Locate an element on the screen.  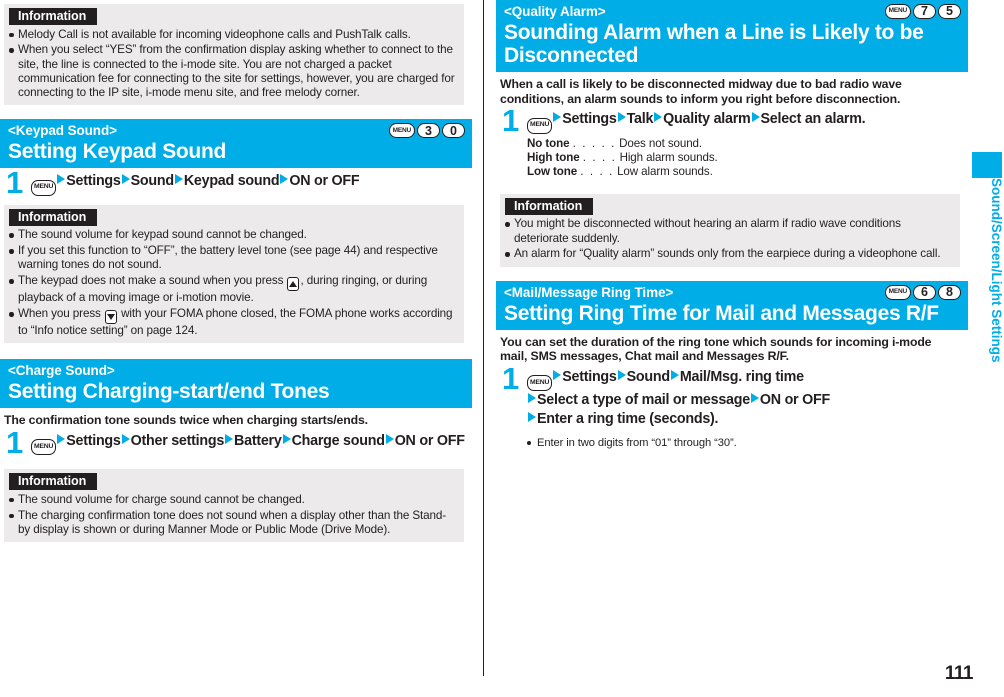
step-item: Quality alarm is located at coordinates (707, 119).